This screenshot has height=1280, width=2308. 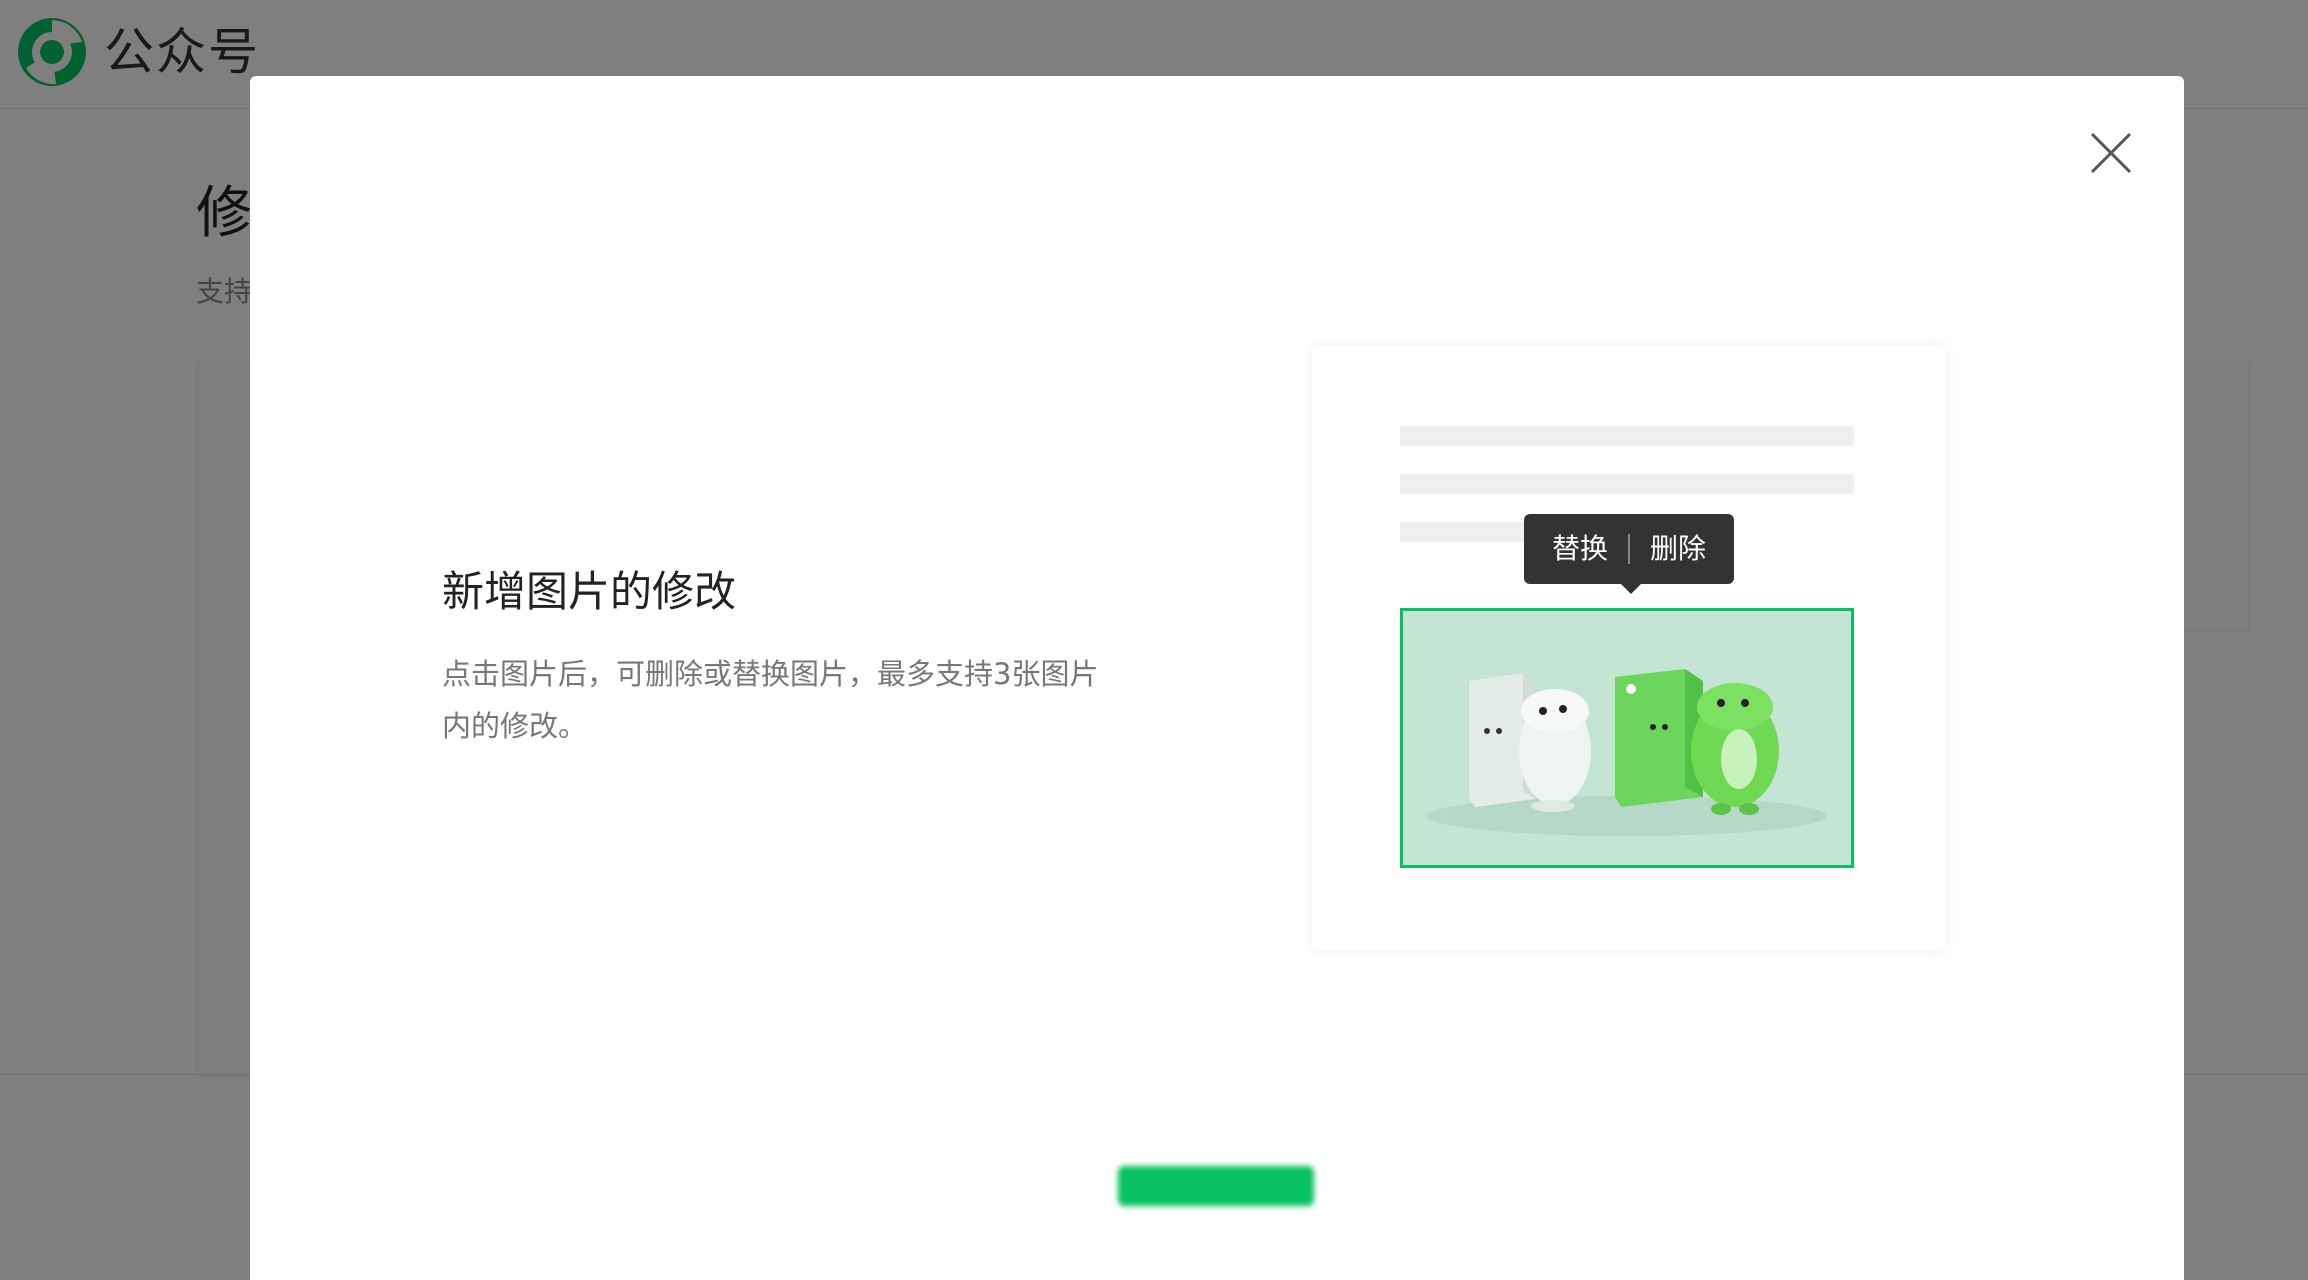 What do you see at coordinates (770, 700) in the screenshot?
I see `intro-description: 点击图片后，可删除或替换图片，最多支持3张图片内的修改。` at bounding box center [770, 700].